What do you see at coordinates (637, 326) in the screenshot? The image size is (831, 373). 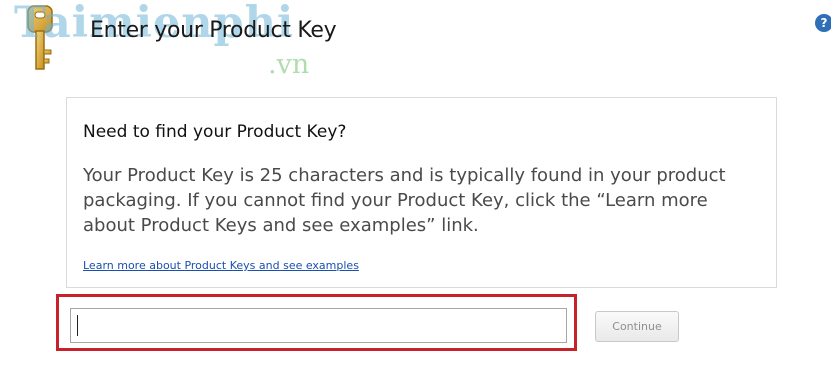 I see `continue-button: Continue` at bounding box center [637, 326].